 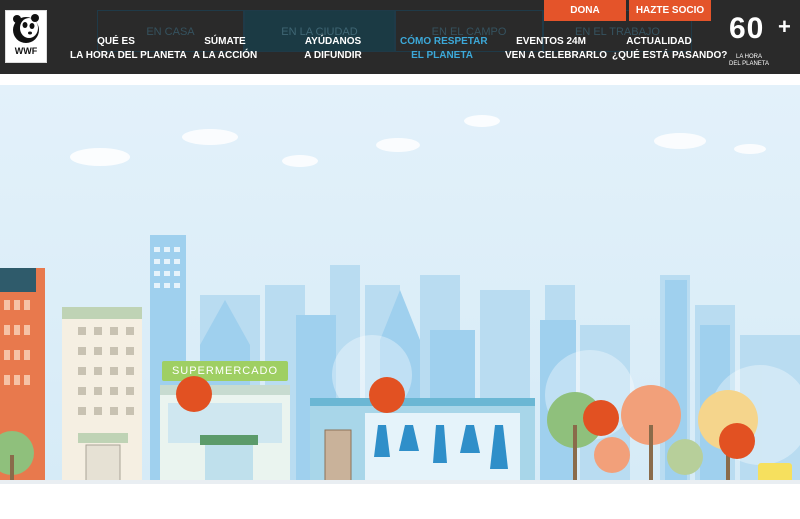 What do you see at coordinates (585, 10) in the screenshot?
I see `donate-button: DONA` at bounding box center [585, 10].